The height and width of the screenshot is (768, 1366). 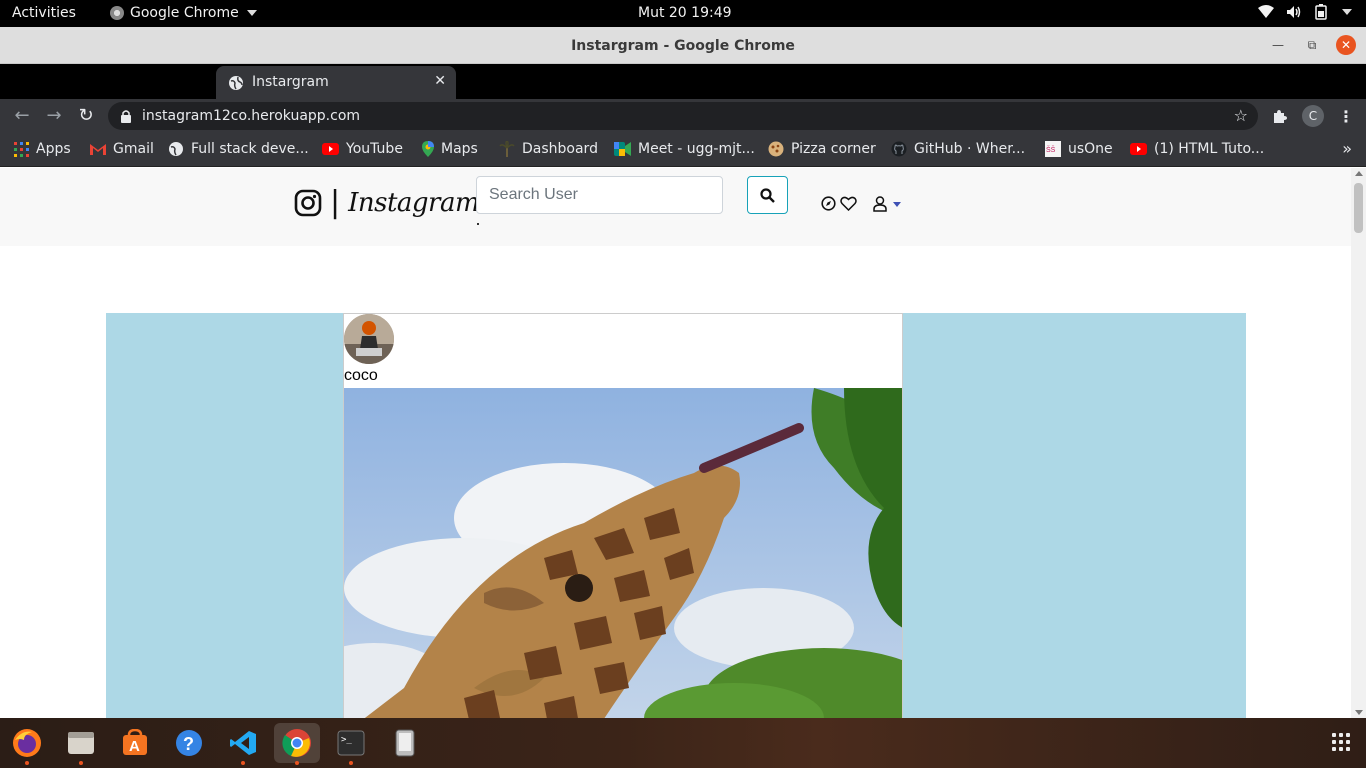 I want to click on search-user-input, so click(x=599, y=195).